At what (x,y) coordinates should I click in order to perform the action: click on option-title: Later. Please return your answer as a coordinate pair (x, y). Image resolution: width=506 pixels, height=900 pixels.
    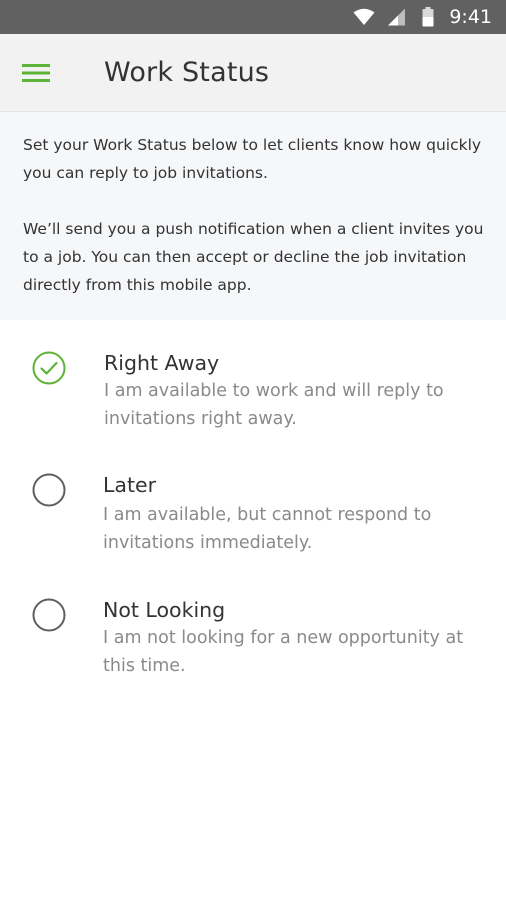
    Looking at the image, I should click on (130, 485).